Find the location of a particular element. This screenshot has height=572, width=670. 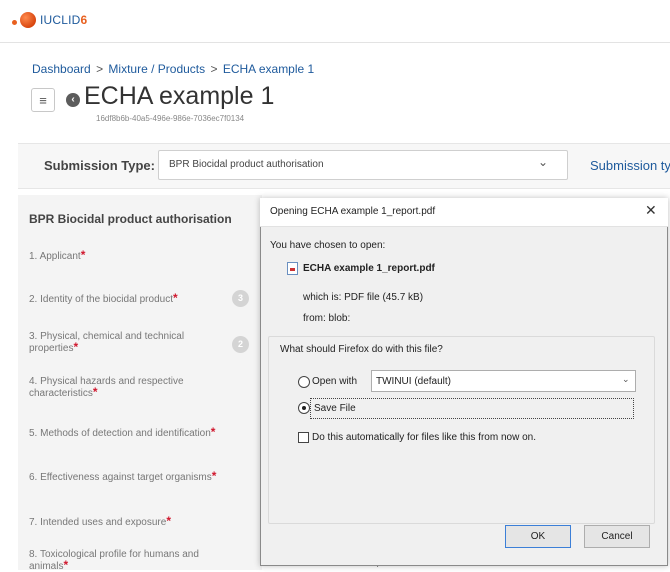

breadcrumb-mixture-link: Mixture / Products is located at coordinates (156, 69).